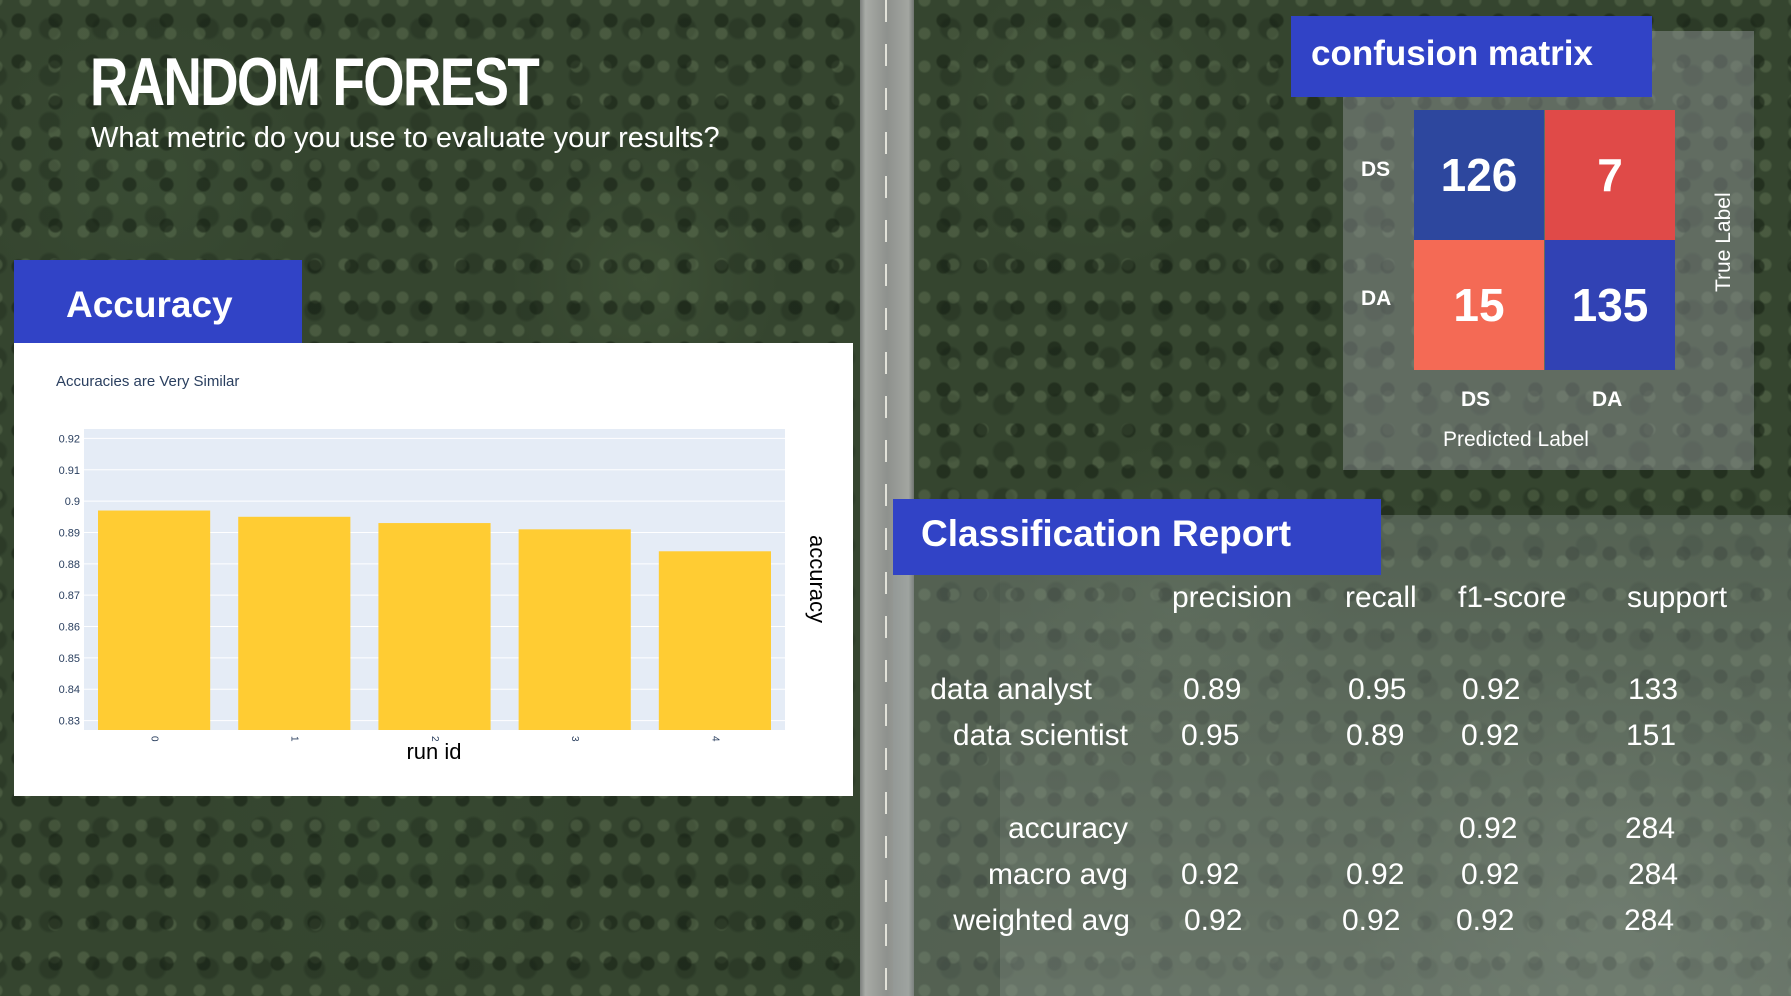 This screenshot has width=1791, height=996. Describe the element at coordinates (1471, 56) in the screenshot. I see `confusion-matrix-heading: confusion matrix` at that location.